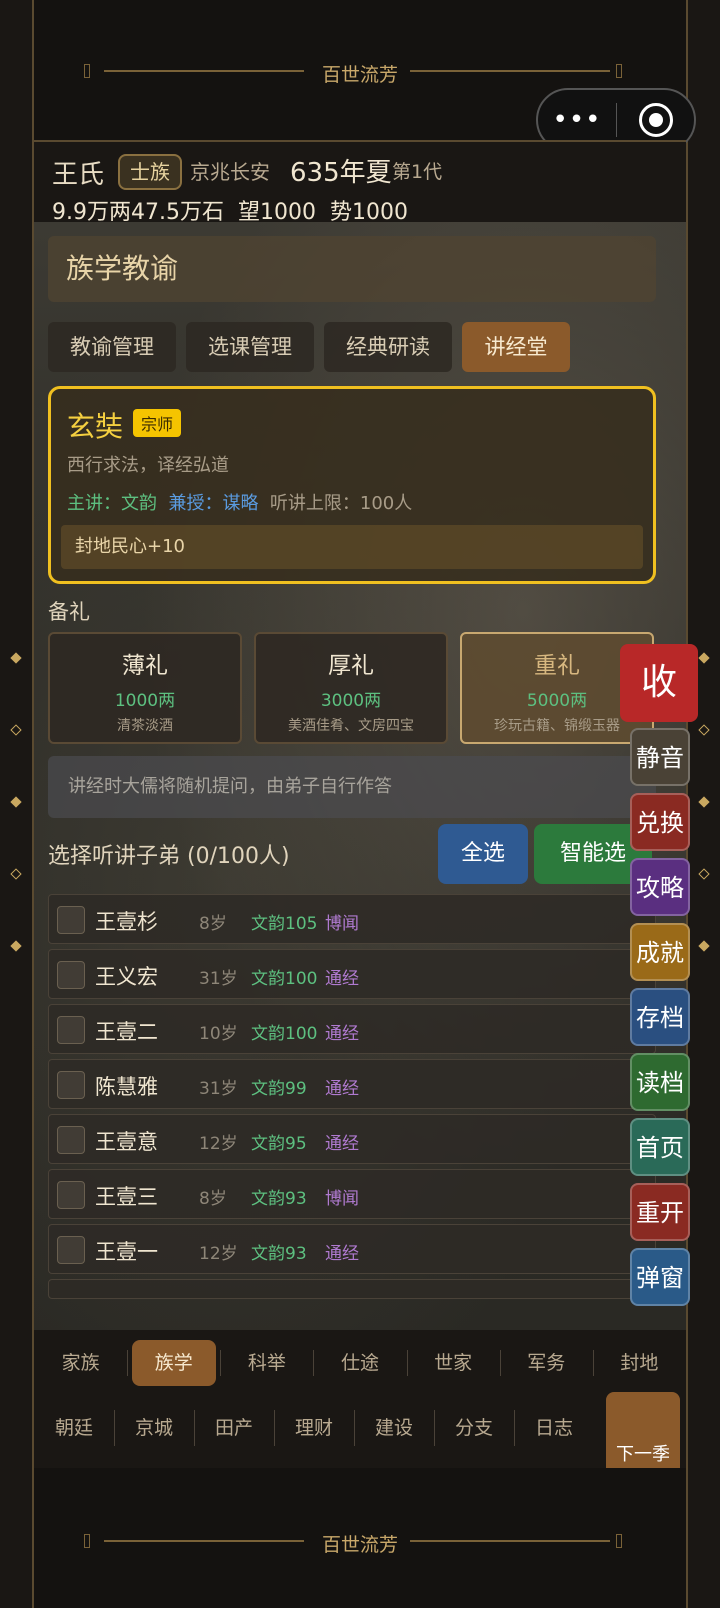 This screenshot has height=1608, width=720. Describe the element at coordinates (394, 1428) in the screenshot. I see `nav-construction: 建设` at that location.